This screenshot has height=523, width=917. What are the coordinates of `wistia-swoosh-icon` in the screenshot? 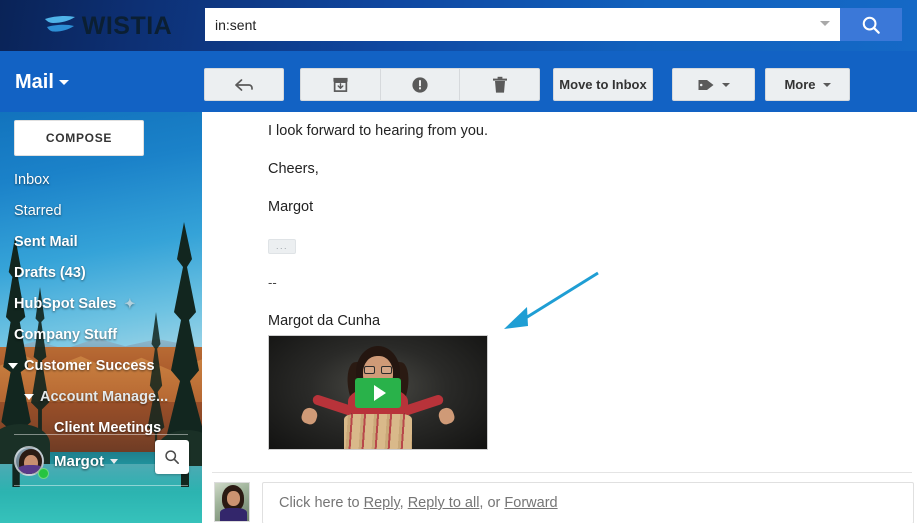 It's located at (59, 23).